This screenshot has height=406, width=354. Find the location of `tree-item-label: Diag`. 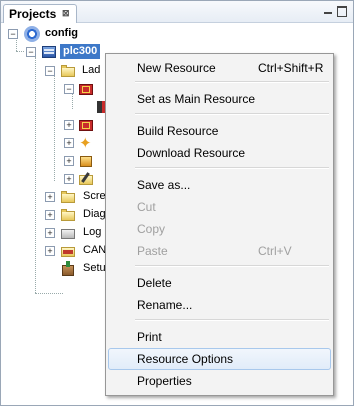

tree-item-label: Diag is located at coordinates (94, 214).